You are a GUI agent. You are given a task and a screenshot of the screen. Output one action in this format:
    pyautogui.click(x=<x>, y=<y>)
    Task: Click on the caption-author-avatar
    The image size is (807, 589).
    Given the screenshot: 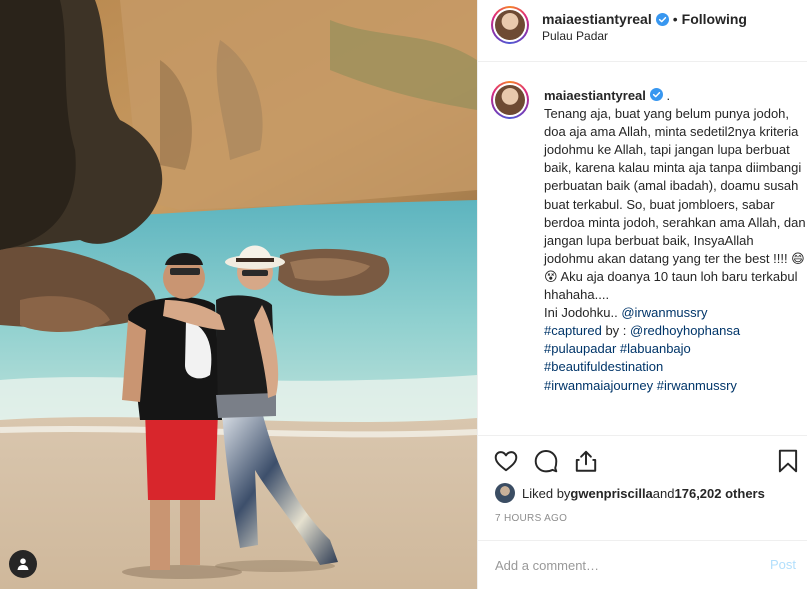 What is the action you would take?
    pyautogui.click(x=510, y=100)
    